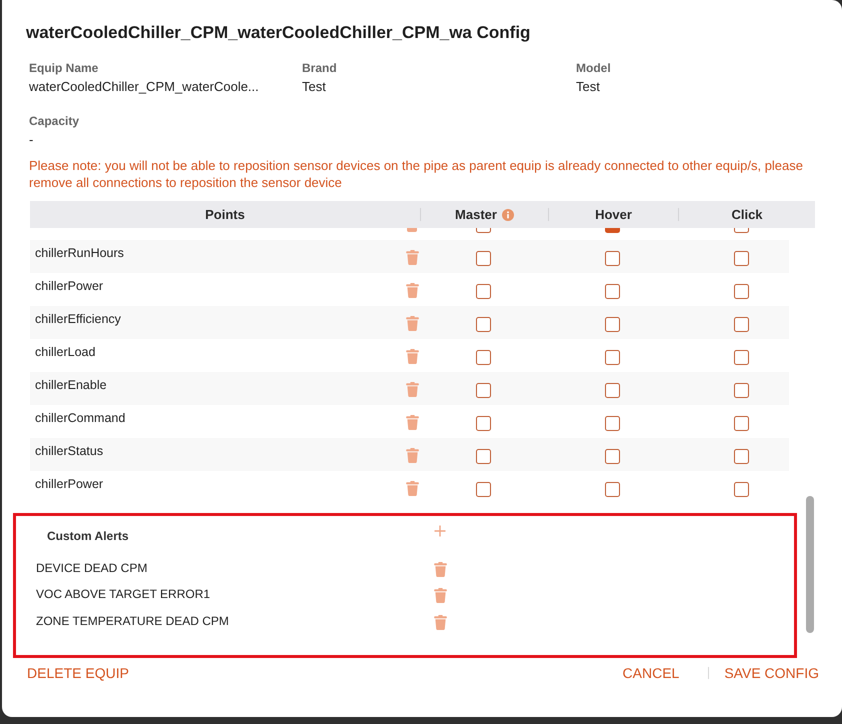  Describe the element at coordinates (747, 214) in the screenshot. I see `column-header: Click` at that location.